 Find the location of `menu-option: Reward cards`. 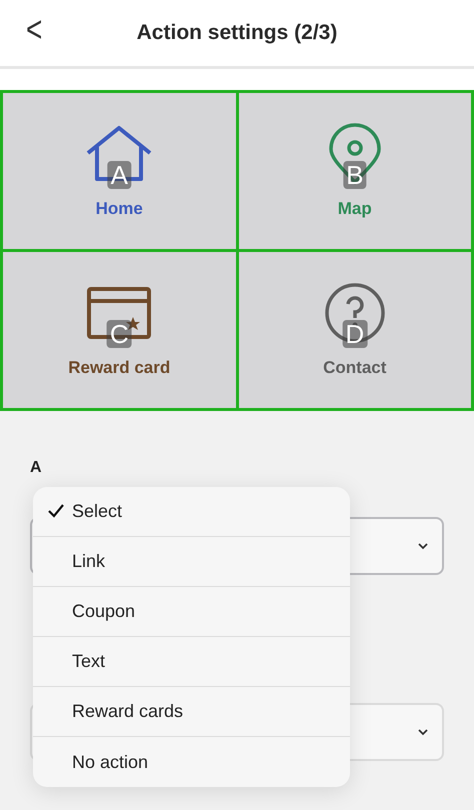

menu-option: Reward cards is located at coordinates (191, 712).